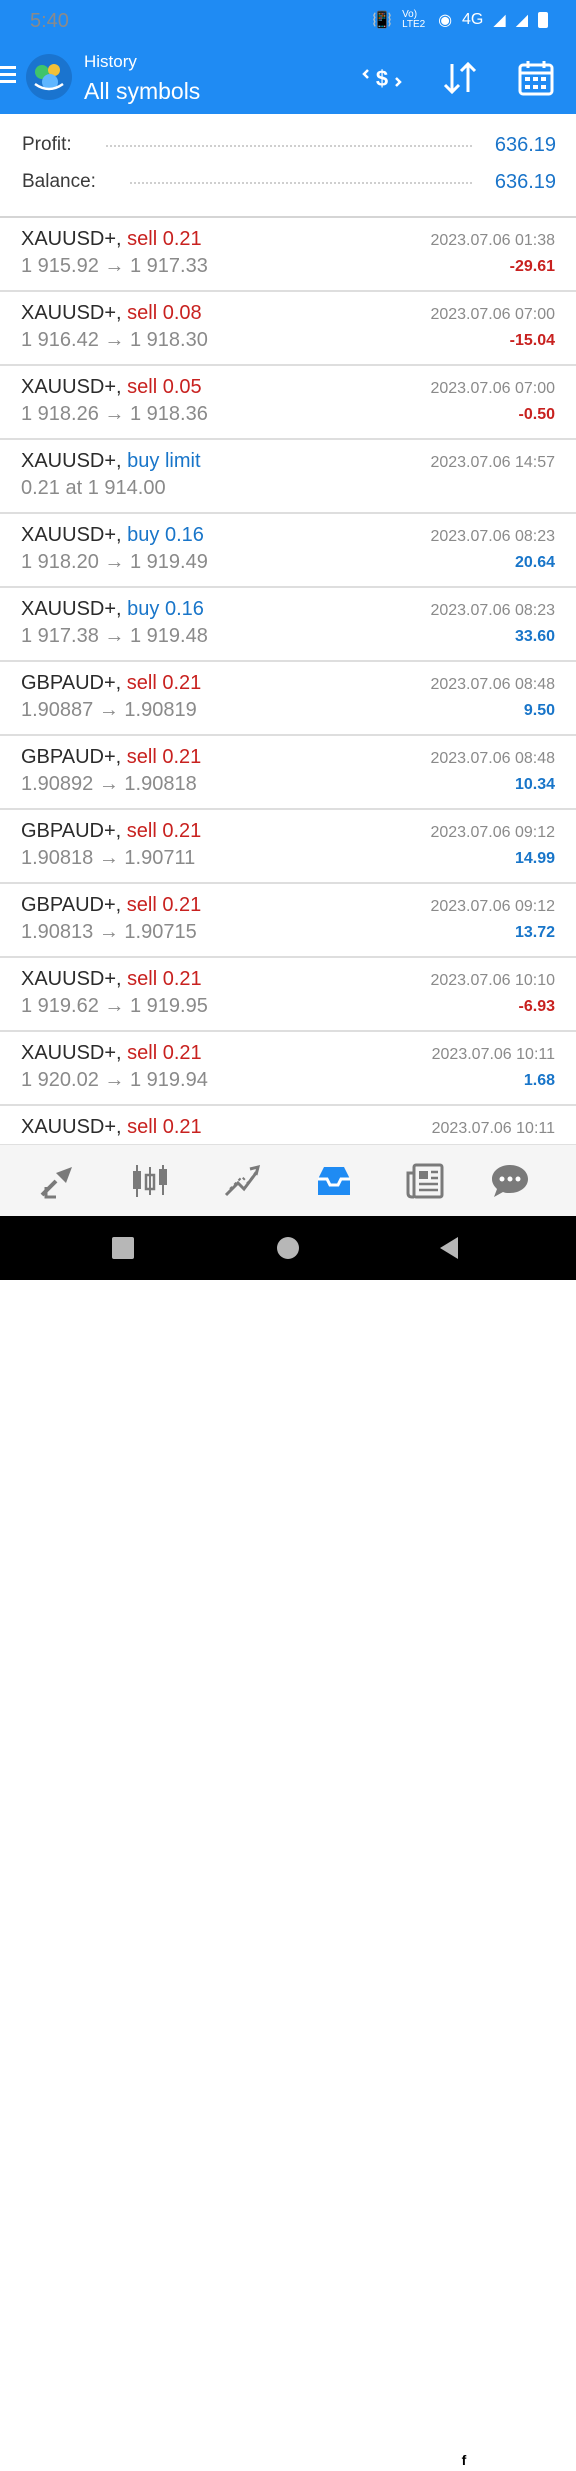 The image size is (576, 2471). Describe the element at coordinates (523, 2459) in the screenshot. I see `watermark-text: @Jordan1` at that location.